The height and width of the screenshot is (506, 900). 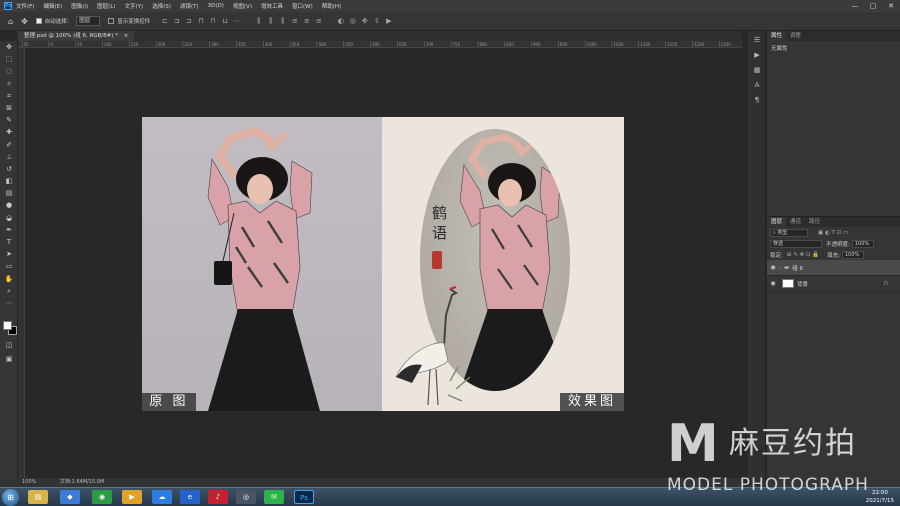 I want to click on character-panel-icon: A, so click(x=757, y=85).